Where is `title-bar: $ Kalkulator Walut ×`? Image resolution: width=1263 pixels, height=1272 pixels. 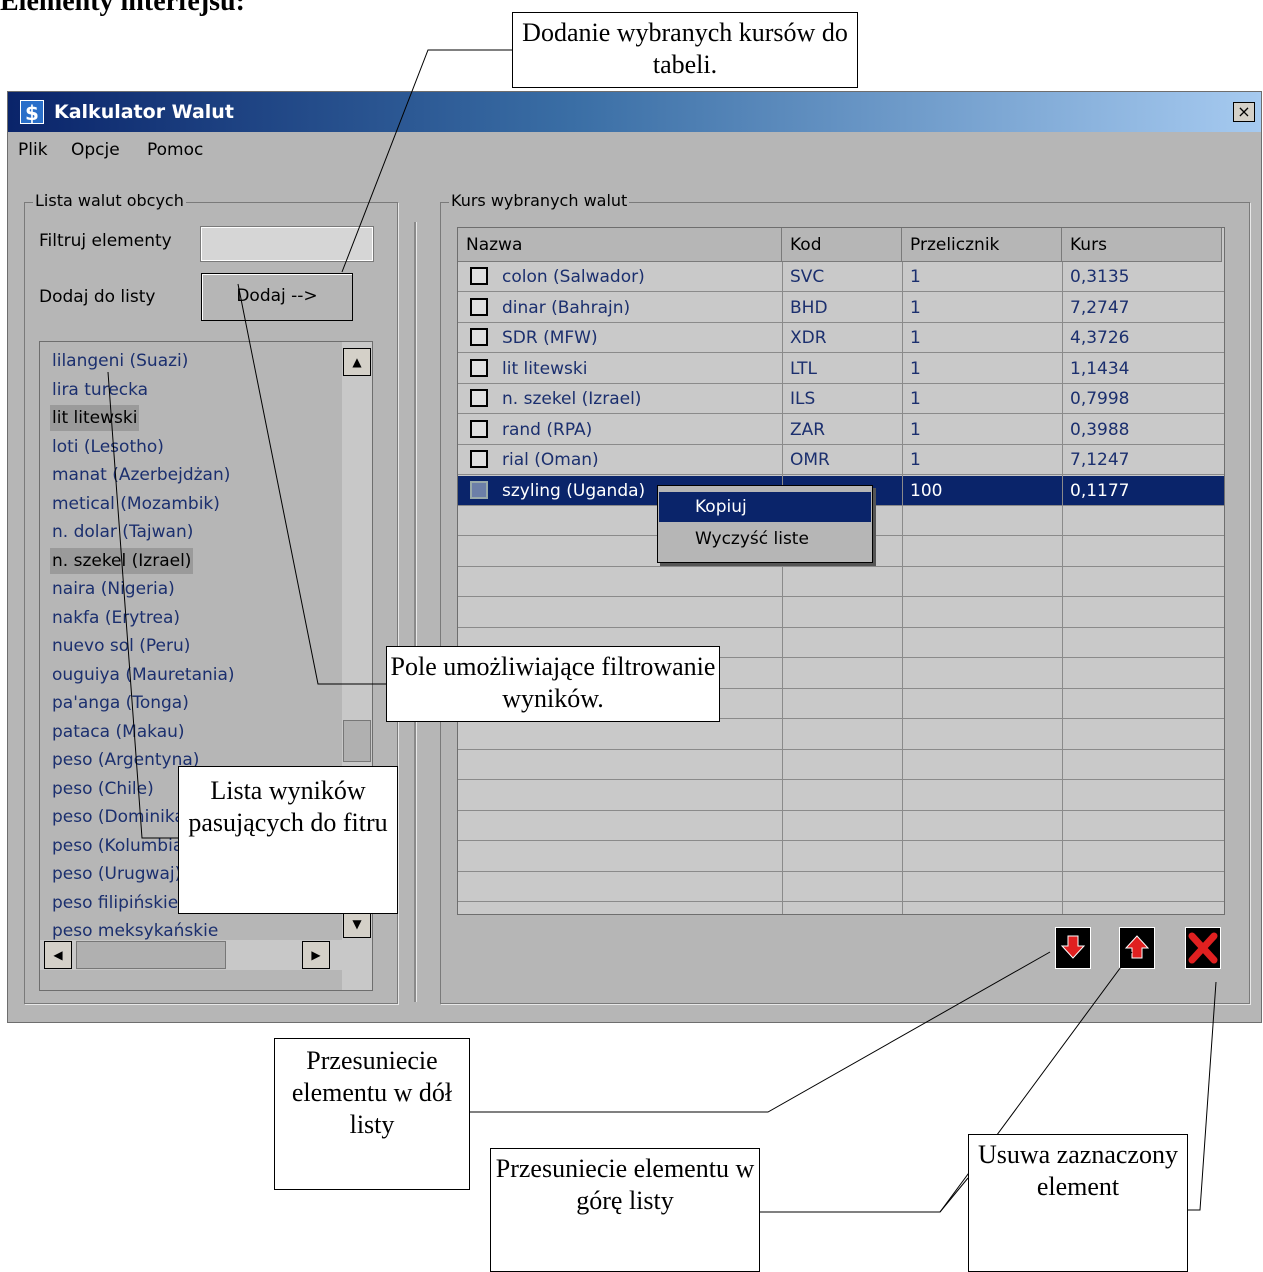 title-bar: $ Kalkulator Walut × is located at coordinates (634, 112).